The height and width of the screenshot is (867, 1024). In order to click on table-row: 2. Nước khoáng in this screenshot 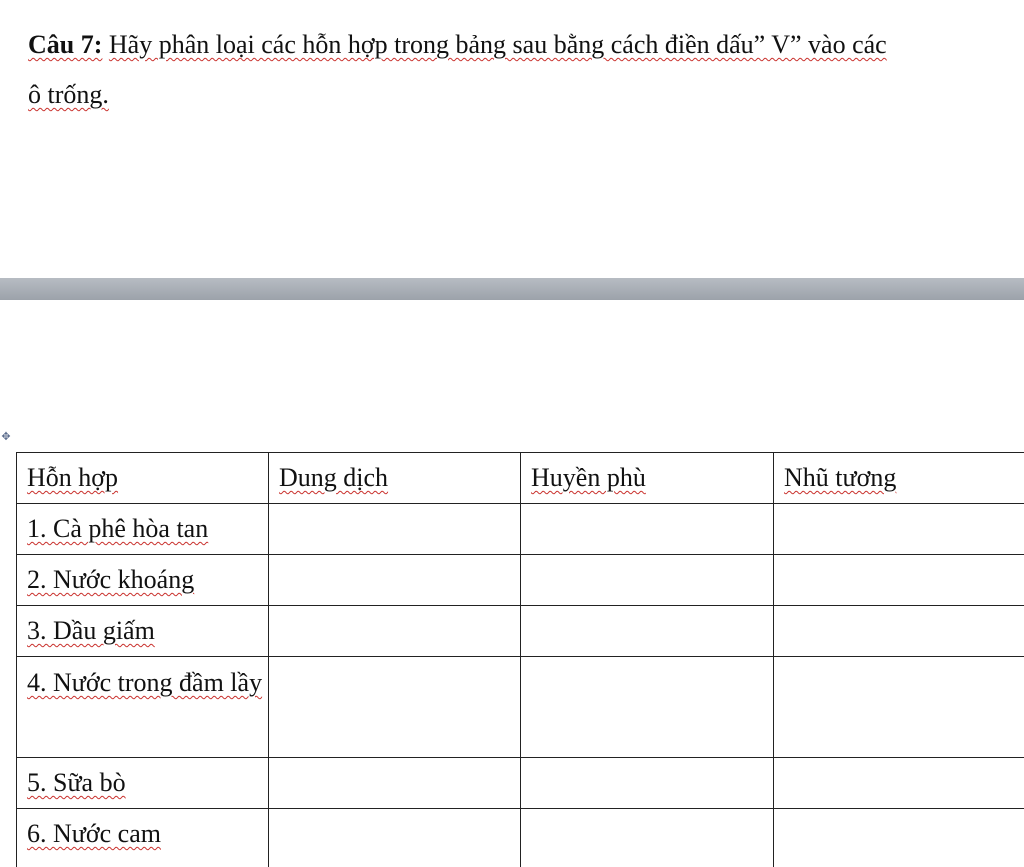, I will do `click(520, 580)`.